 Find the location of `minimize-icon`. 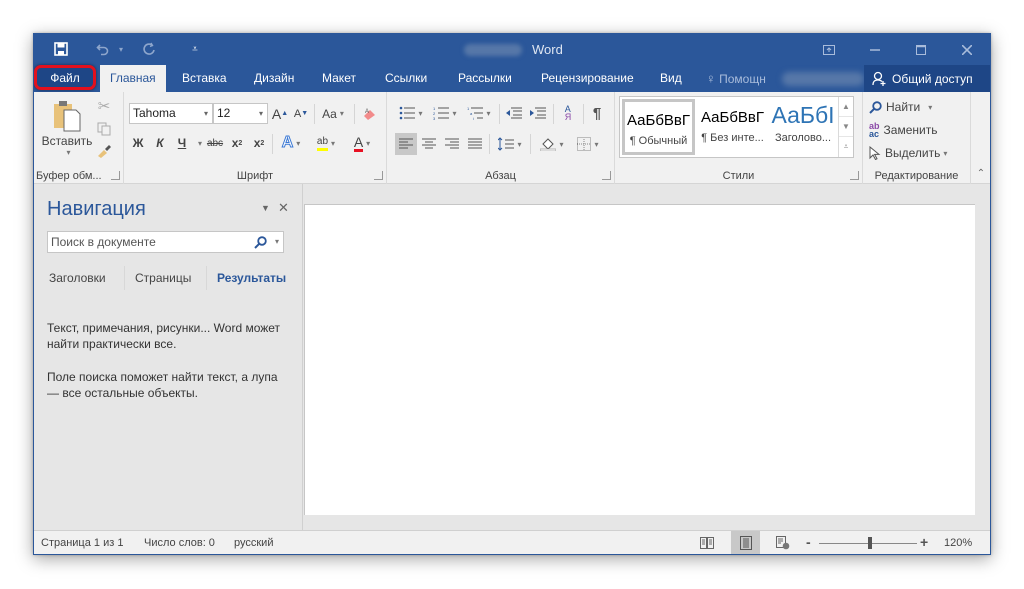

minimize-icon is located at coordinates (875, 49).